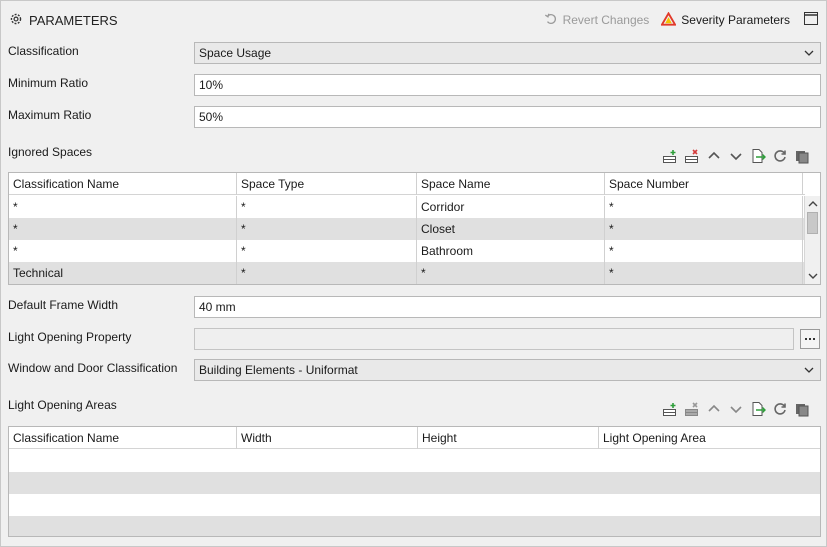 Image resolution: width=827 pixels, height=547 pixels. Describe the element at coordinates (211, 85) in the screenshot. I see `minimum-ratio-value: 10%` at that location.